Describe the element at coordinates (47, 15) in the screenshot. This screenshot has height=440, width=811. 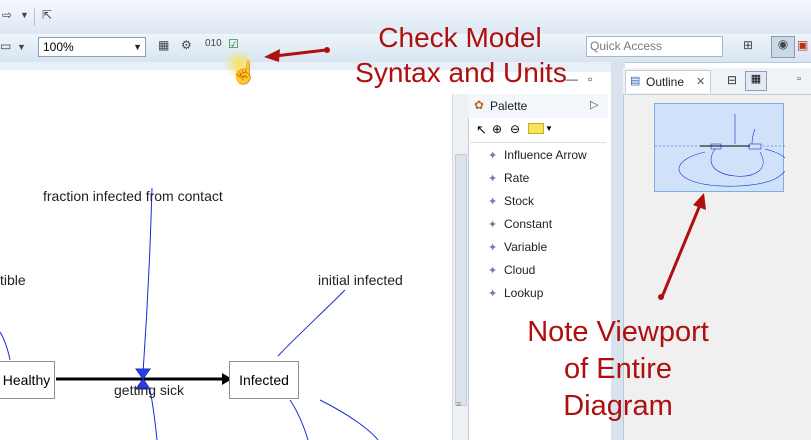
I see `pin-icon: ⇱` at that location.